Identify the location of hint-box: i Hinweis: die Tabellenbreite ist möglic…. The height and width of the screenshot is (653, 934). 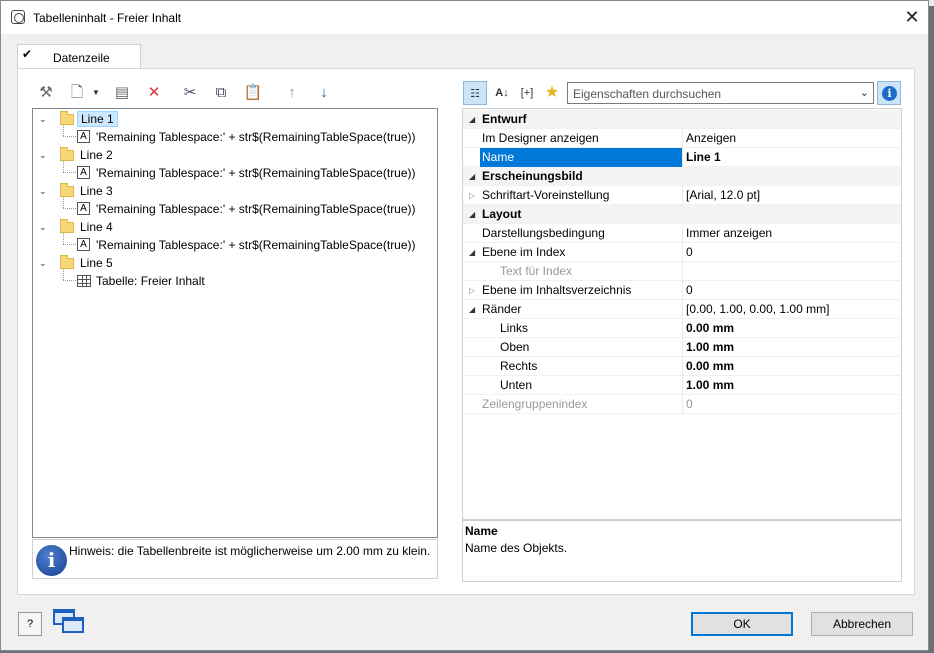
(235, 559).